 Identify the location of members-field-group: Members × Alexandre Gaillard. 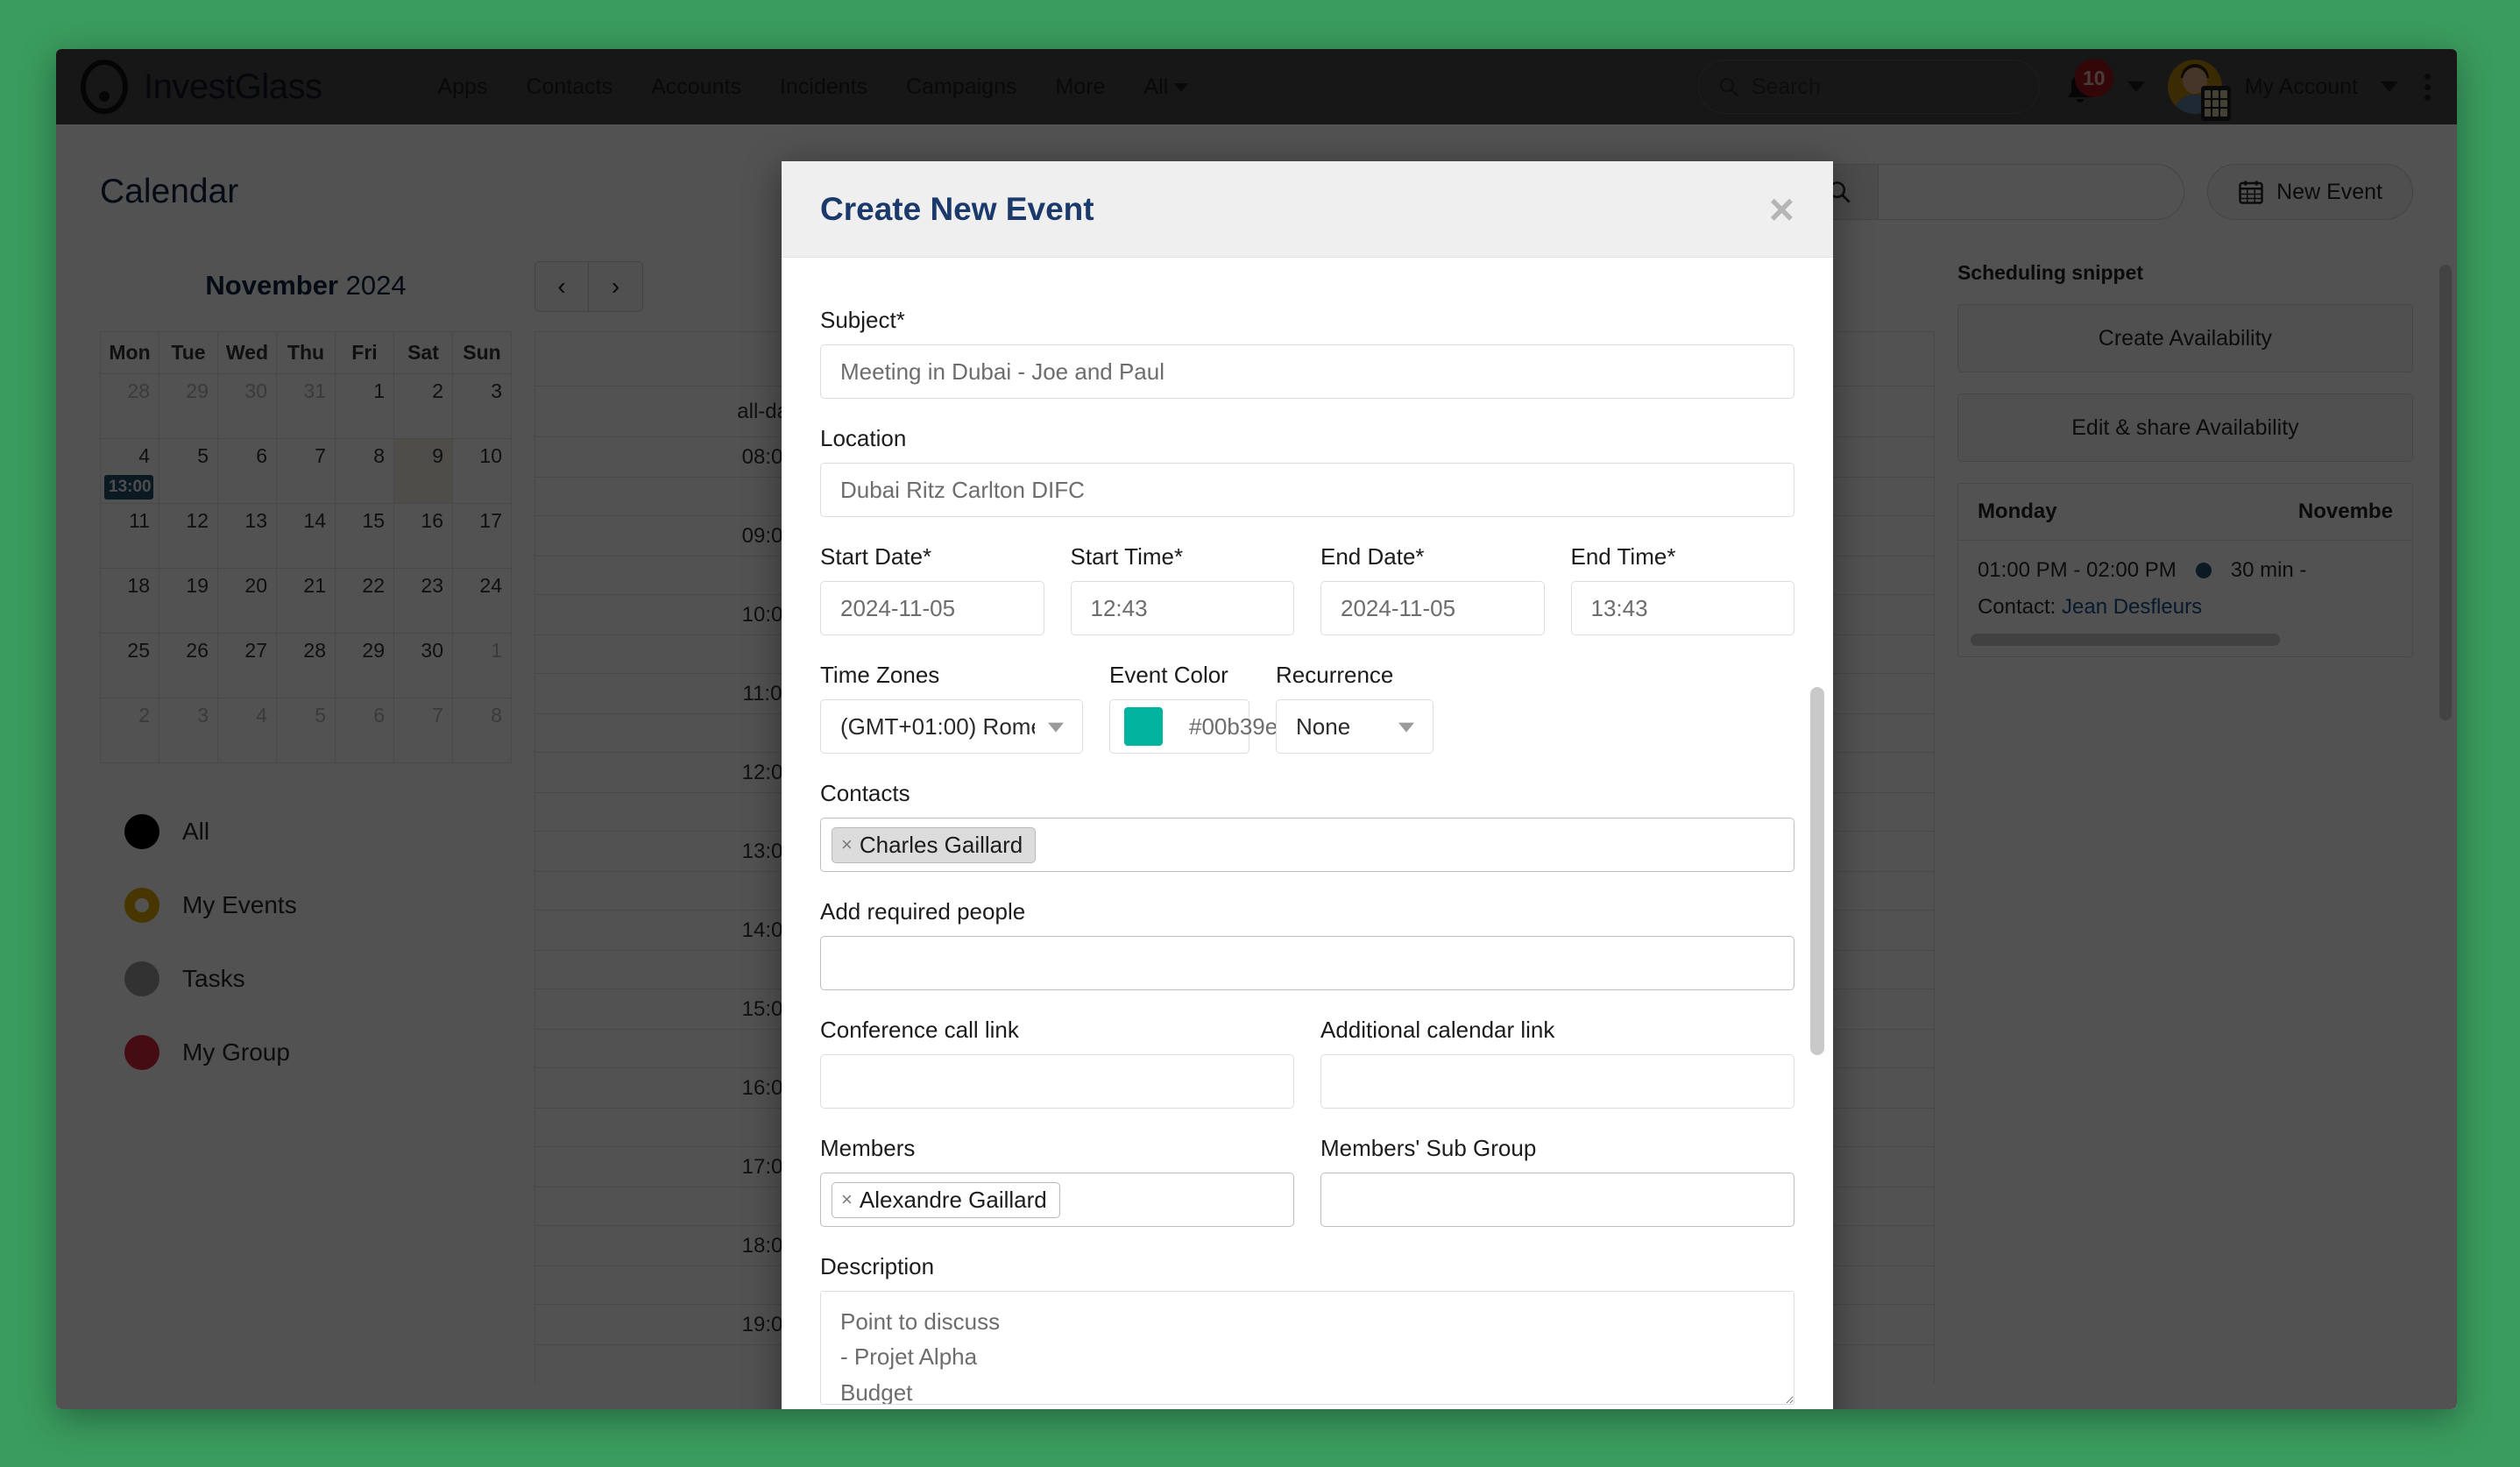
(1057, 1181).